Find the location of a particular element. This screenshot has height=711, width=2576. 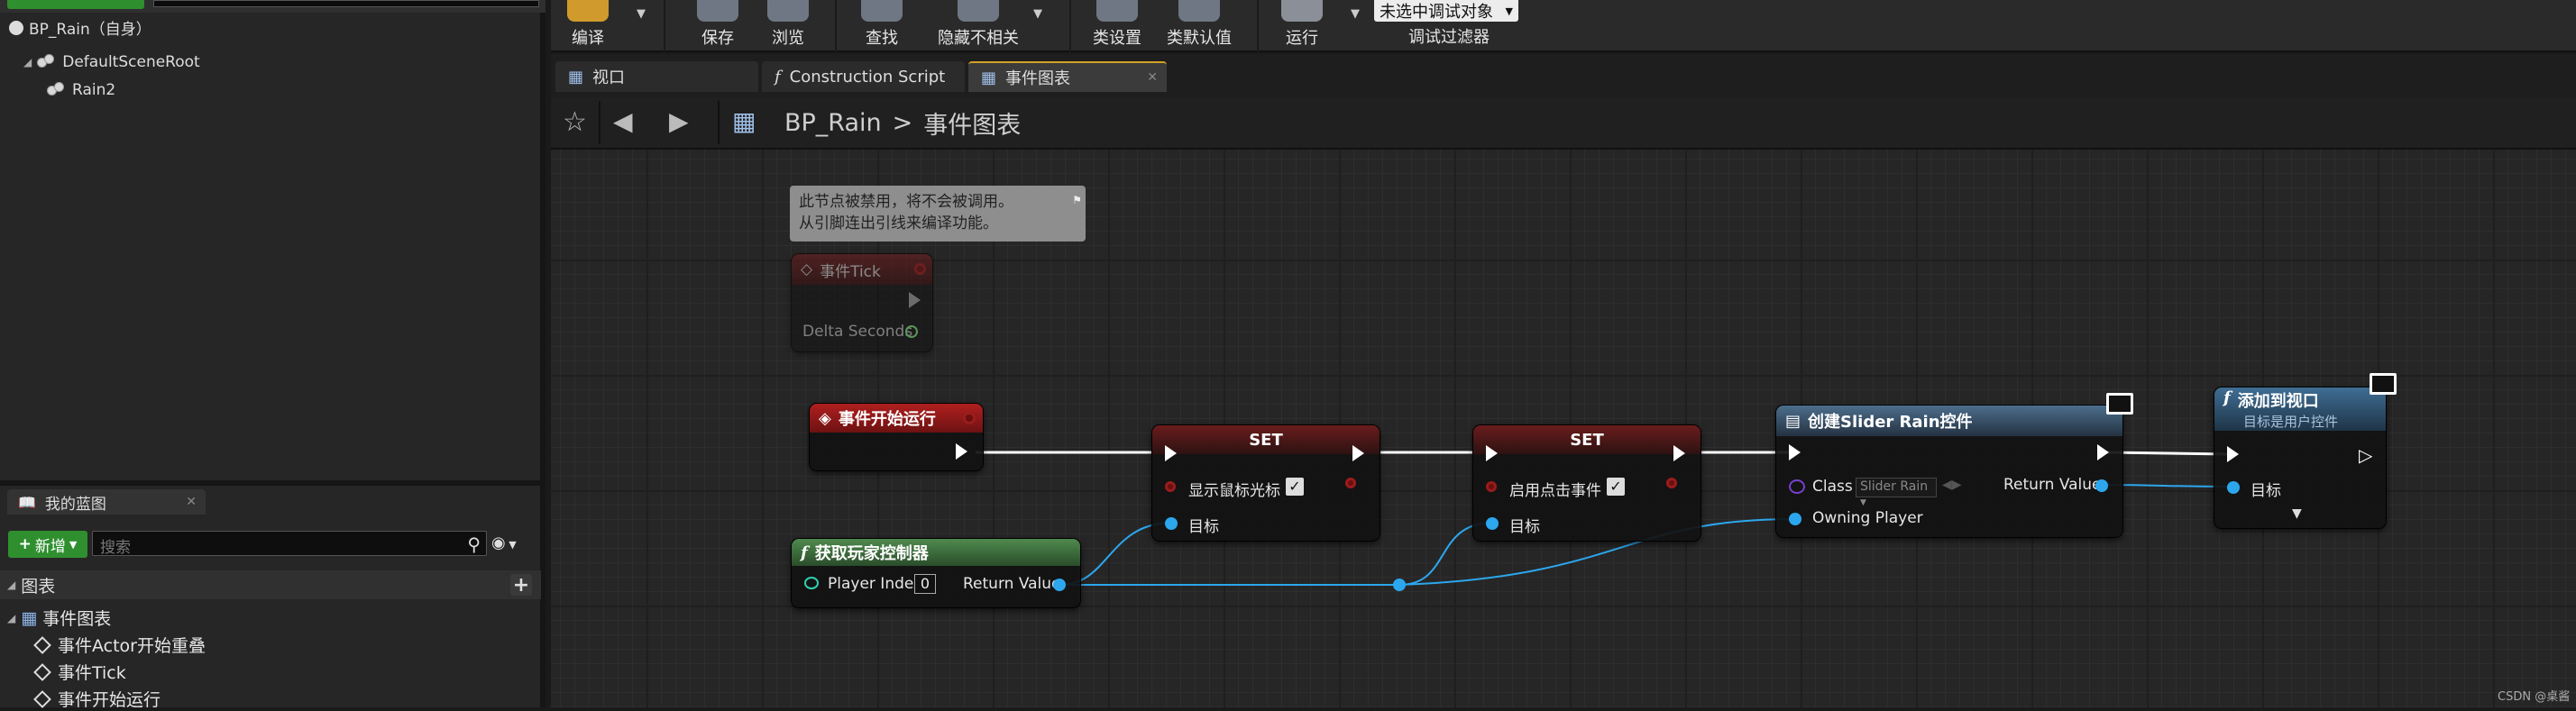

forward-arrow-icon: ▶ is located at coordinates (679, 121).